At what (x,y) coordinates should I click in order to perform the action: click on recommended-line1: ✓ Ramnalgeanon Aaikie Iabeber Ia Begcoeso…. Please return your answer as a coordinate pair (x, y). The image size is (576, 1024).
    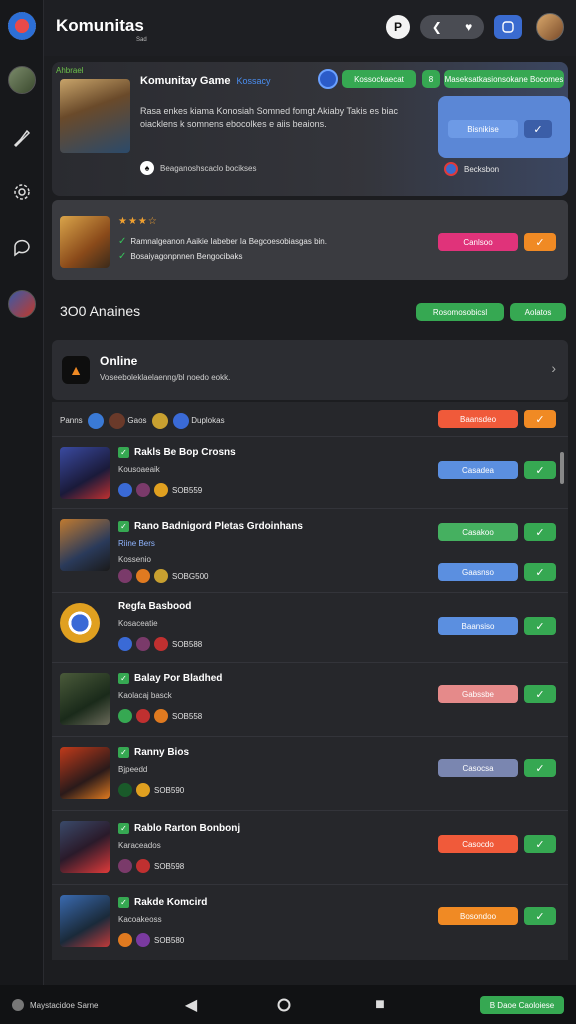
    Looking at the image, I should click on (222, 241).